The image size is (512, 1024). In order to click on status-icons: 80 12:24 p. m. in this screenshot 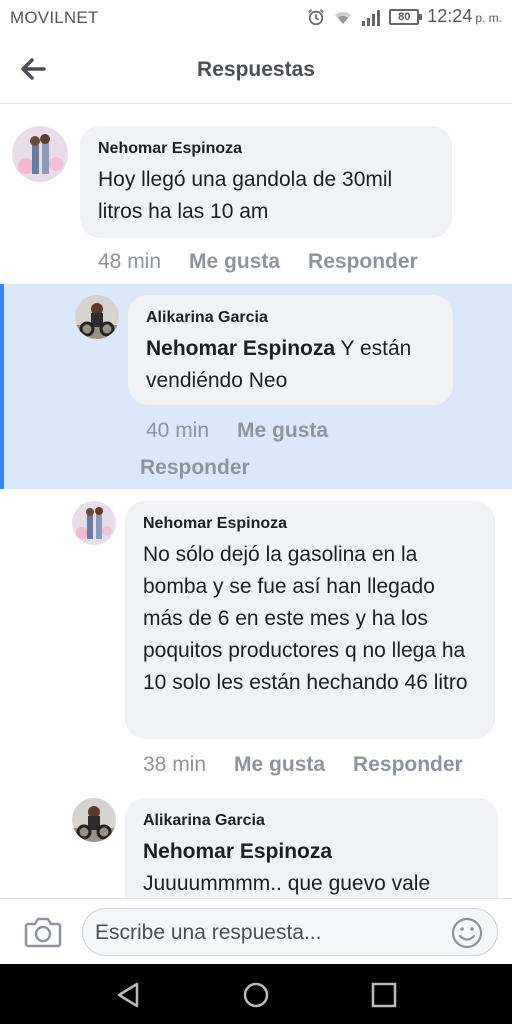, I will do `click(404, 16)`.